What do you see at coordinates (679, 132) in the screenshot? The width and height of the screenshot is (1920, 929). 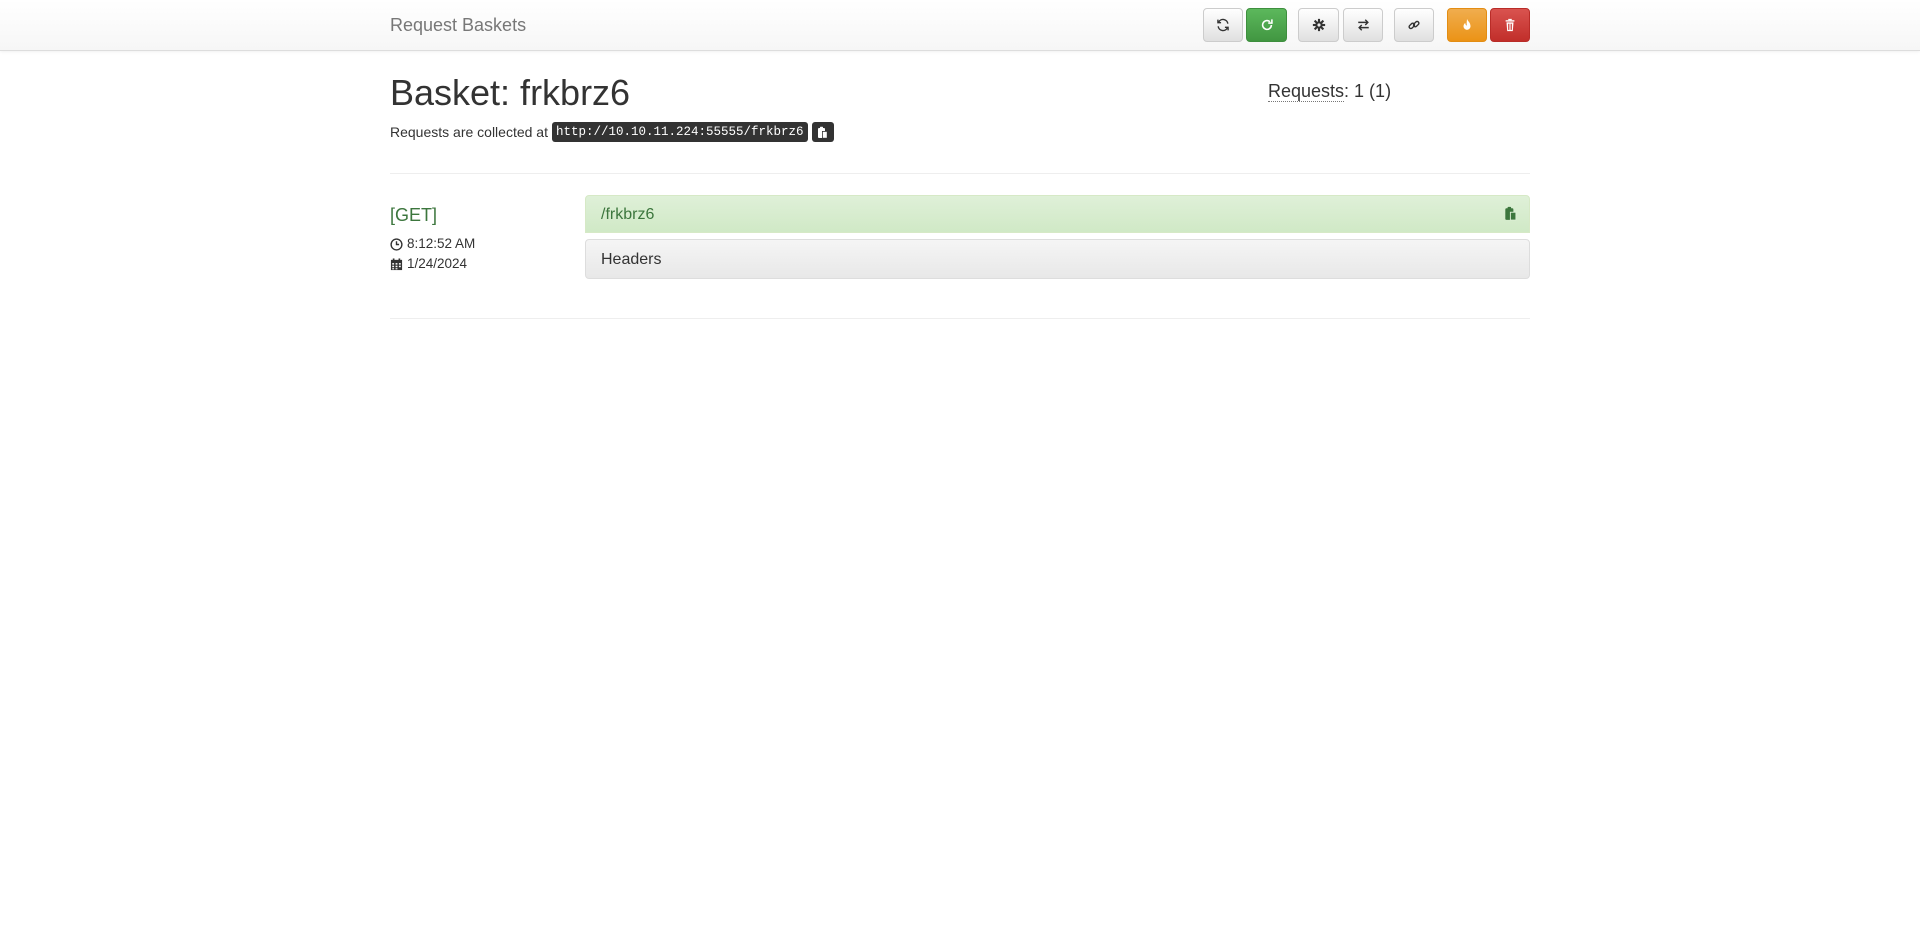 I see `basket-url: http://10.10.11.224:55555/frkbrz6` at bounding box center [679, 132].